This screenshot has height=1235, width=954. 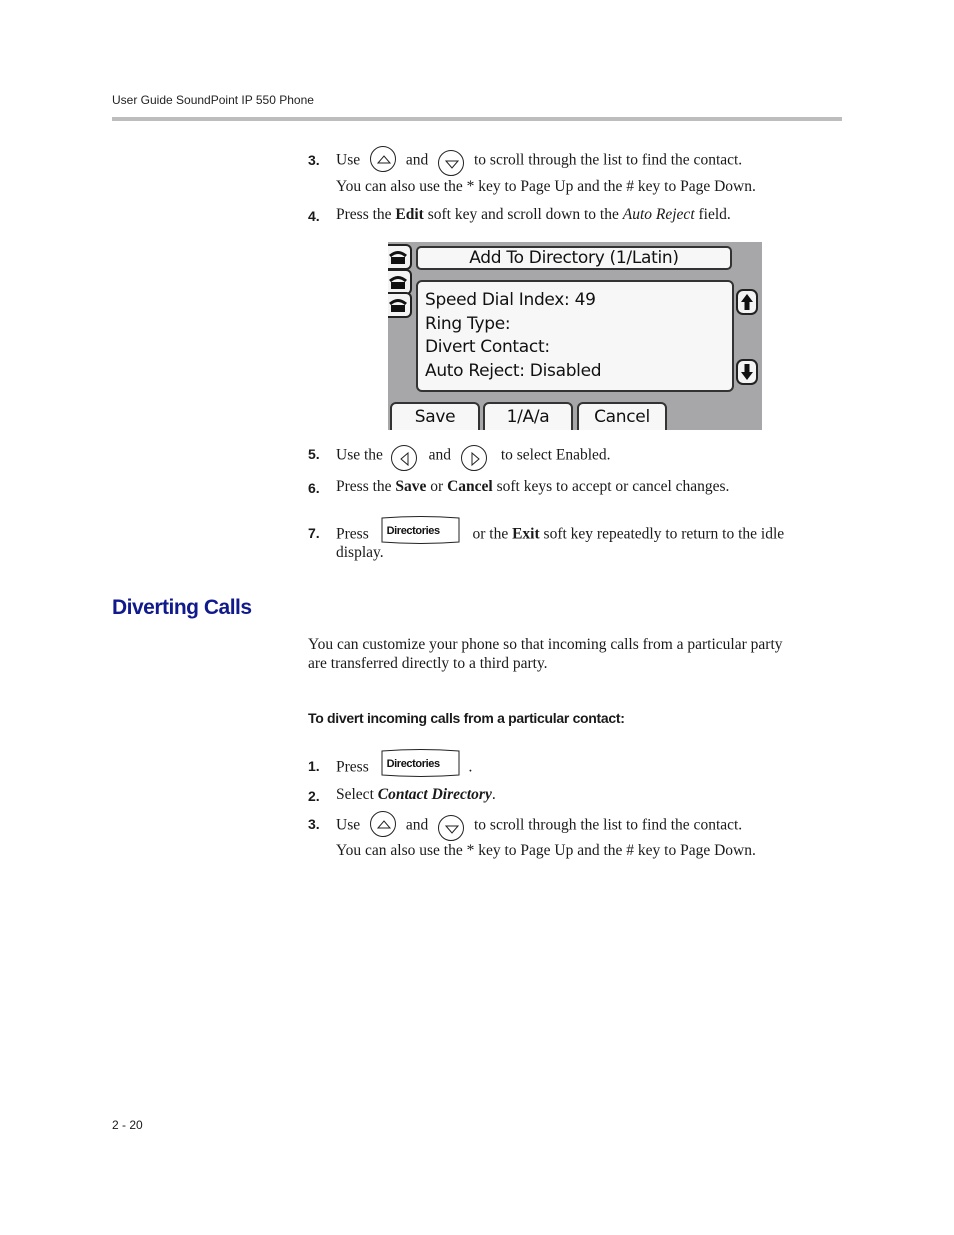 I want to click on step-number: 5., so click(x=314, y=454).